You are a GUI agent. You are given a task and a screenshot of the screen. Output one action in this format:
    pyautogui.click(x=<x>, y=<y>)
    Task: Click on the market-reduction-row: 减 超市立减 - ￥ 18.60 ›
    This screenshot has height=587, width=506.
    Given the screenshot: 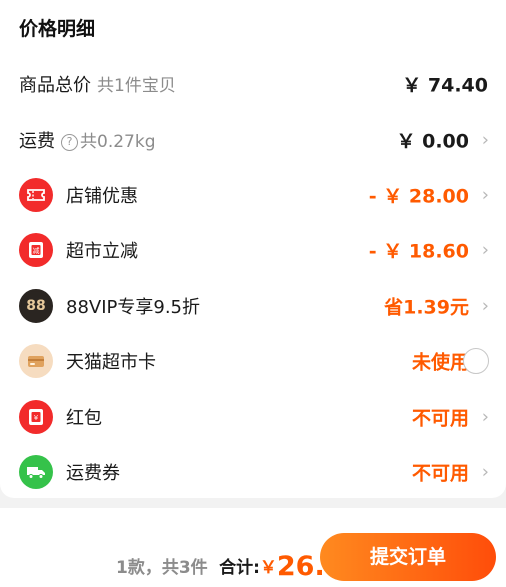 What is the action you would take?
    pyautogui.click(x=253, y=250)
    